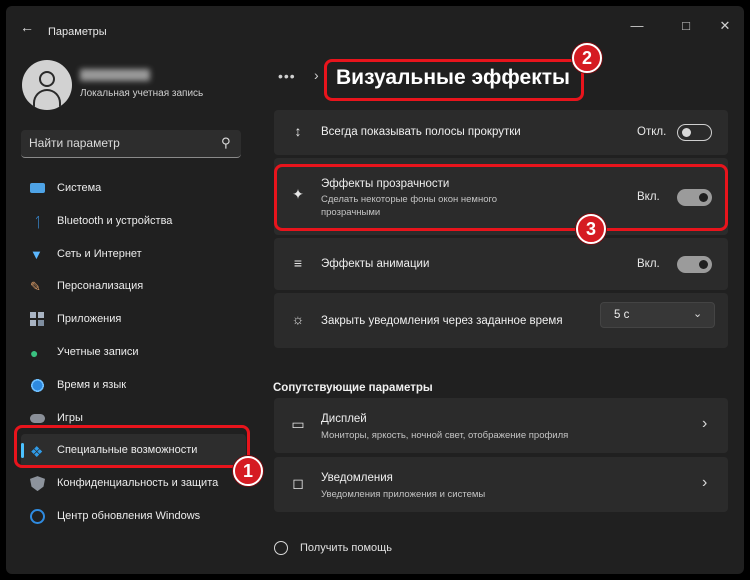  What do you see at coordinates (133, 418) in the screenshot?
I see `sidebar-item-games: Игры` at bounding box center [133, 418].